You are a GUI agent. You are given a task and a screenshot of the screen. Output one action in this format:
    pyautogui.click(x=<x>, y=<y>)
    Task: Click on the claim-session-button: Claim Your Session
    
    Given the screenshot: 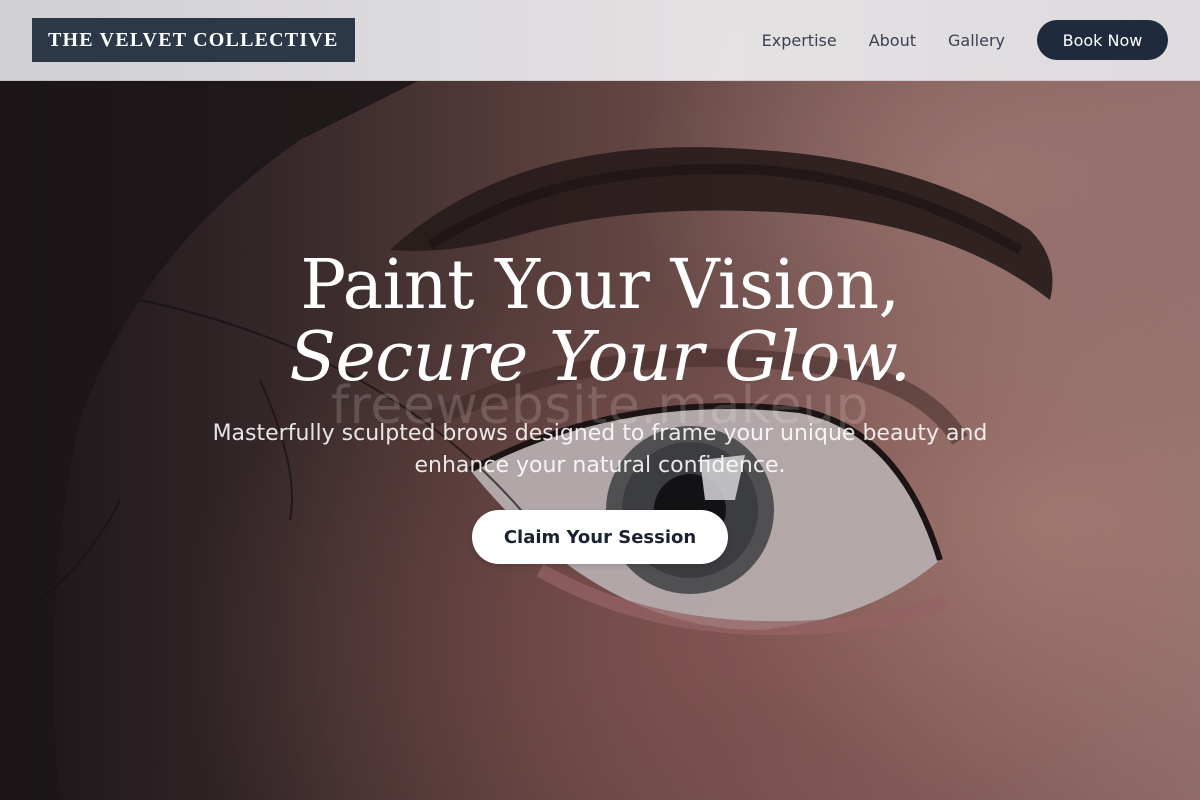 What is the action you would take?
    pyautogui.click(x=600, y=537)
    